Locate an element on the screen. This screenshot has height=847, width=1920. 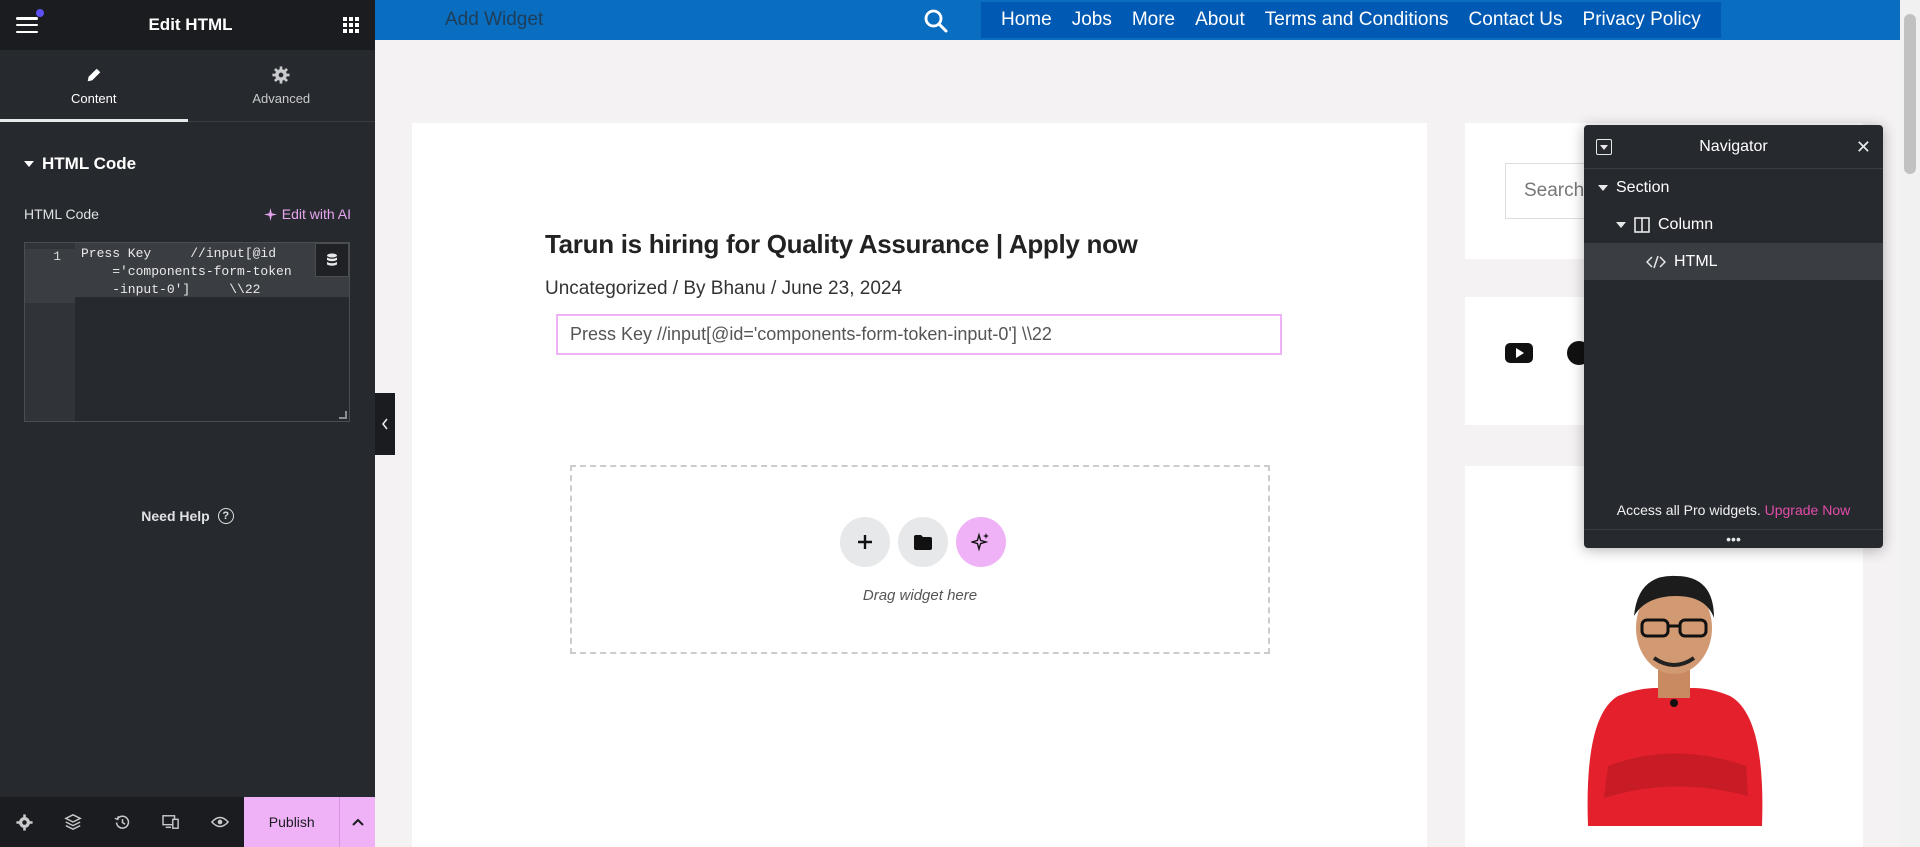
database-icon is located at coordinates (332, 259).